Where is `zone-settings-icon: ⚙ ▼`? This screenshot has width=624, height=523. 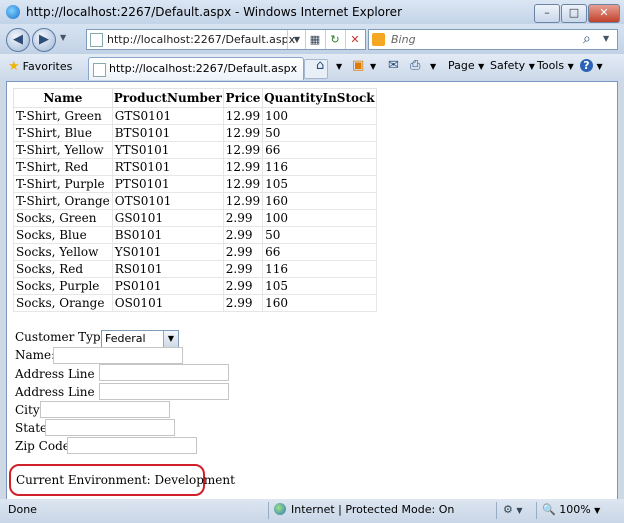
zone-settings-icon: ⚙ ▼ is located at coordinates (513, 509).